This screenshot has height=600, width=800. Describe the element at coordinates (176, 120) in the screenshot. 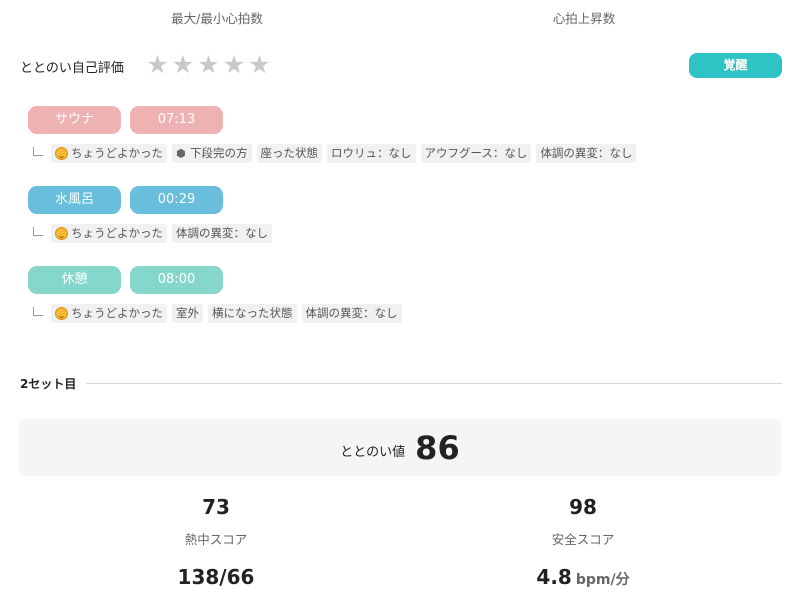

I see `step-time-pill: 07:13` at that location.